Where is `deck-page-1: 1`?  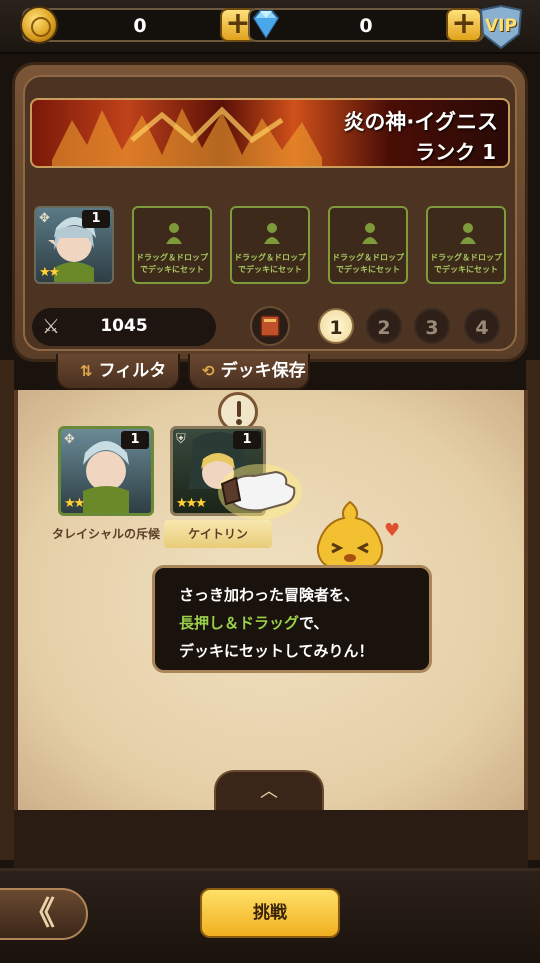
deck-page-1: 1 is located at coordinates (336, 326).